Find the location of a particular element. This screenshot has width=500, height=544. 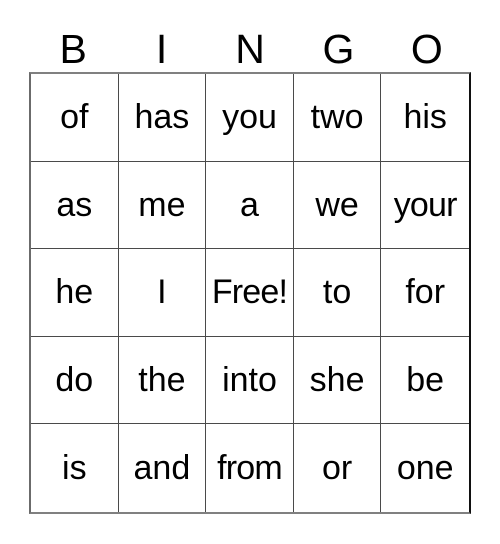

header-letter-b: B is located at coordinates (73, 49).